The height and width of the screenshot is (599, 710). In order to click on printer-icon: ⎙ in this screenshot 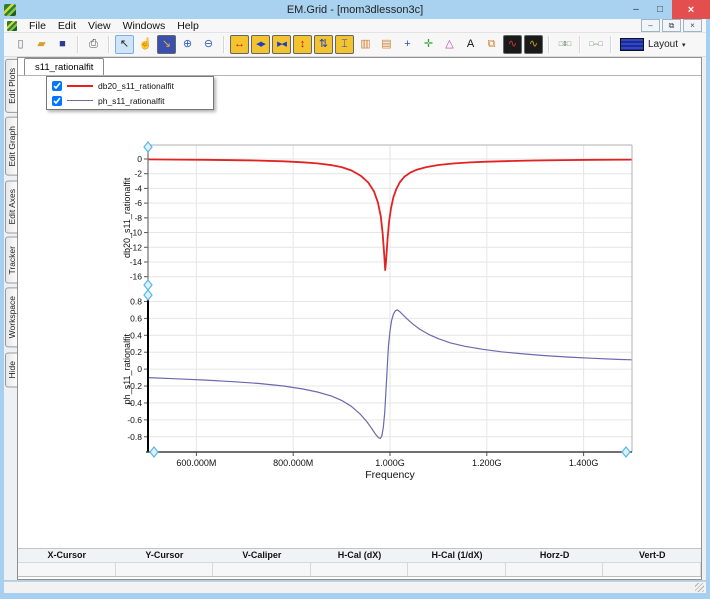, I will do `click(93, 44)`.